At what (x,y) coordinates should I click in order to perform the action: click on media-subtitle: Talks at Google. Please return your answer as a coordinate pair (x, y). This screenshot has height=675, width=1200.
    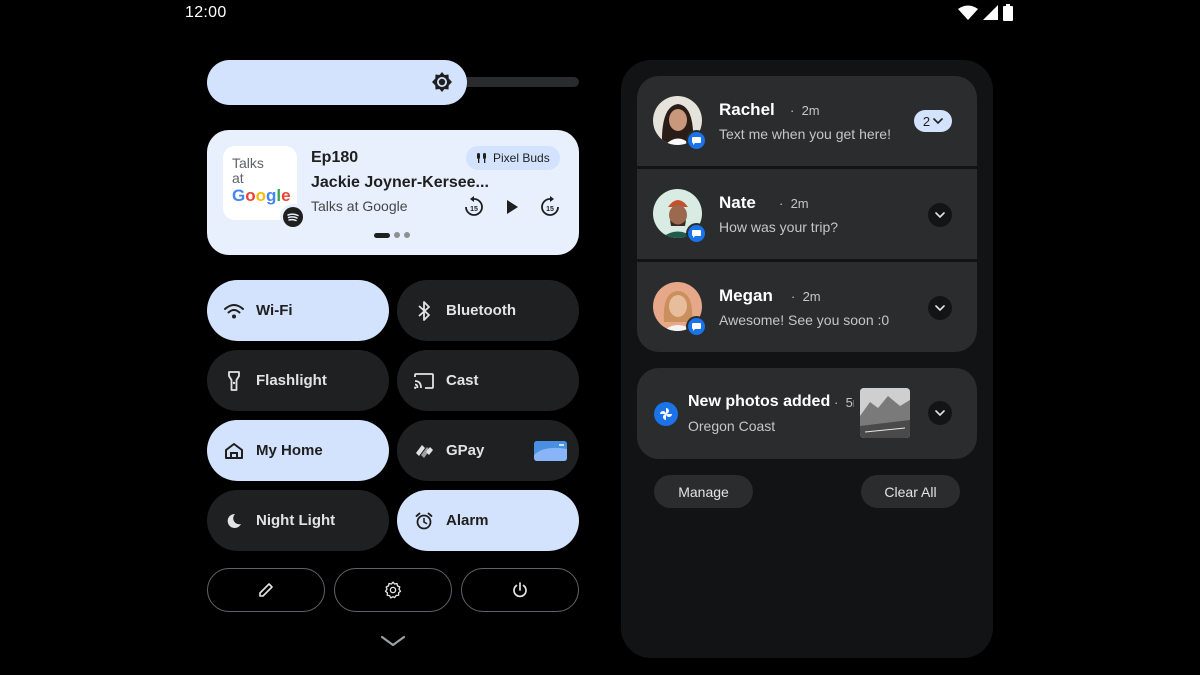
    Looking at the image, I should click on (359, 206).